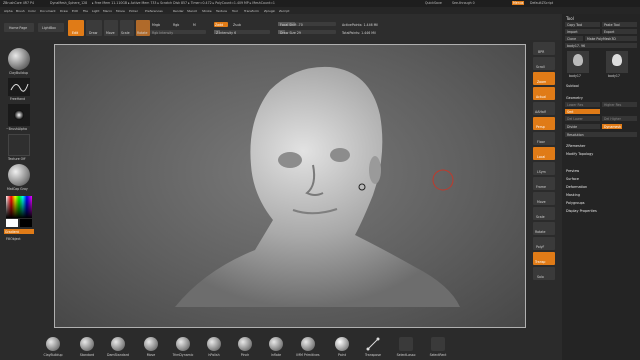 This screenshot has height=360, width=640. Describe the element at coordinates (544, 153) in the screenshot. I see `local-button: Local` at that location.